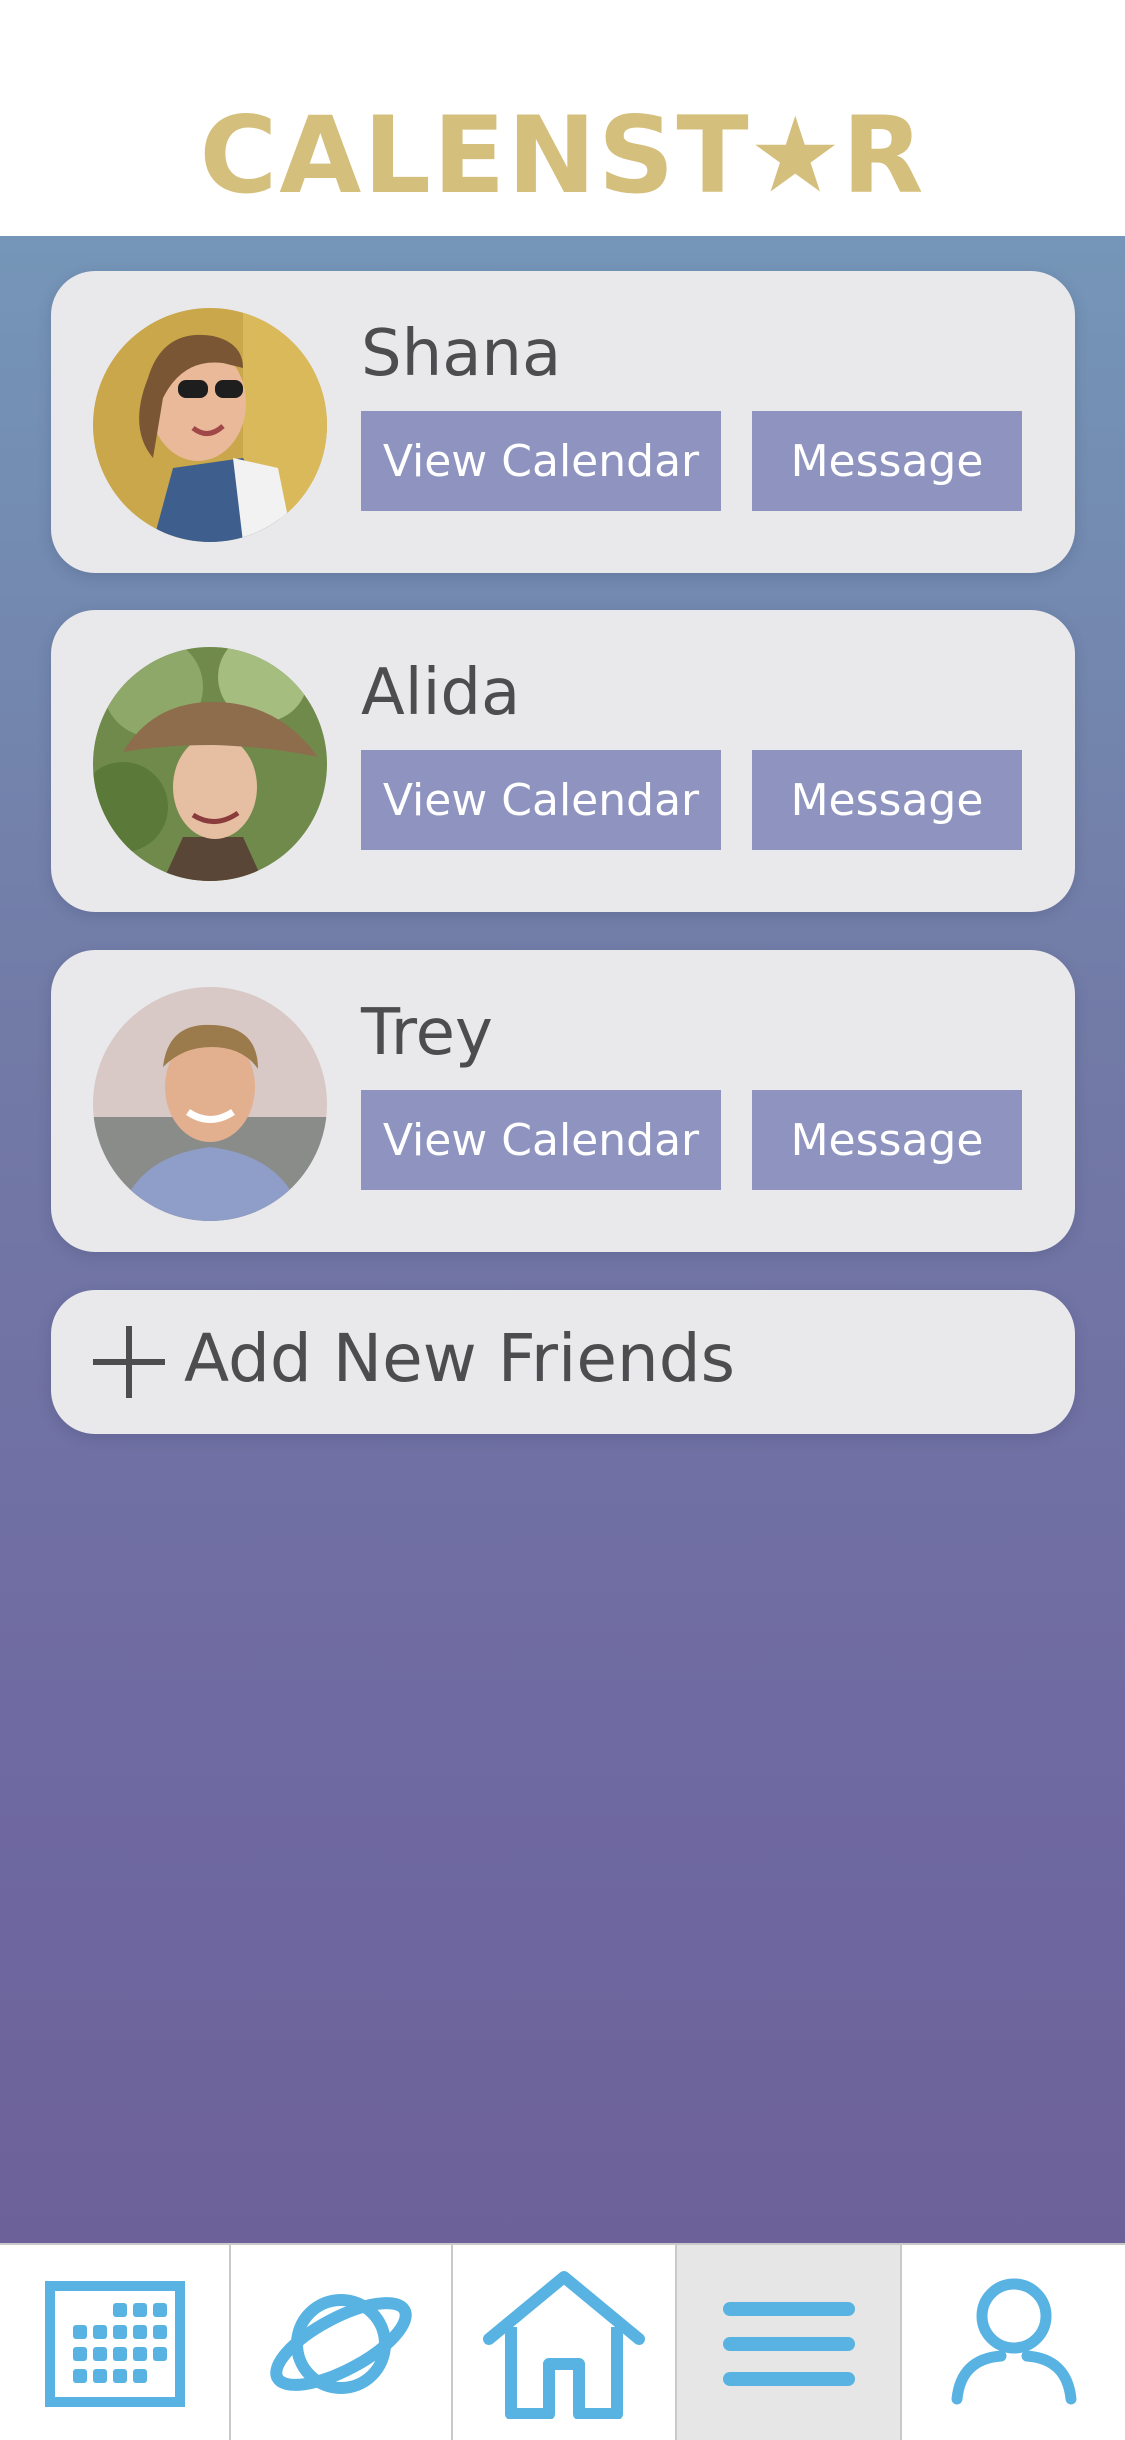 This screenshot has width=1125, height=2440. I want to click on profile-icon, so click(1013, 2341).